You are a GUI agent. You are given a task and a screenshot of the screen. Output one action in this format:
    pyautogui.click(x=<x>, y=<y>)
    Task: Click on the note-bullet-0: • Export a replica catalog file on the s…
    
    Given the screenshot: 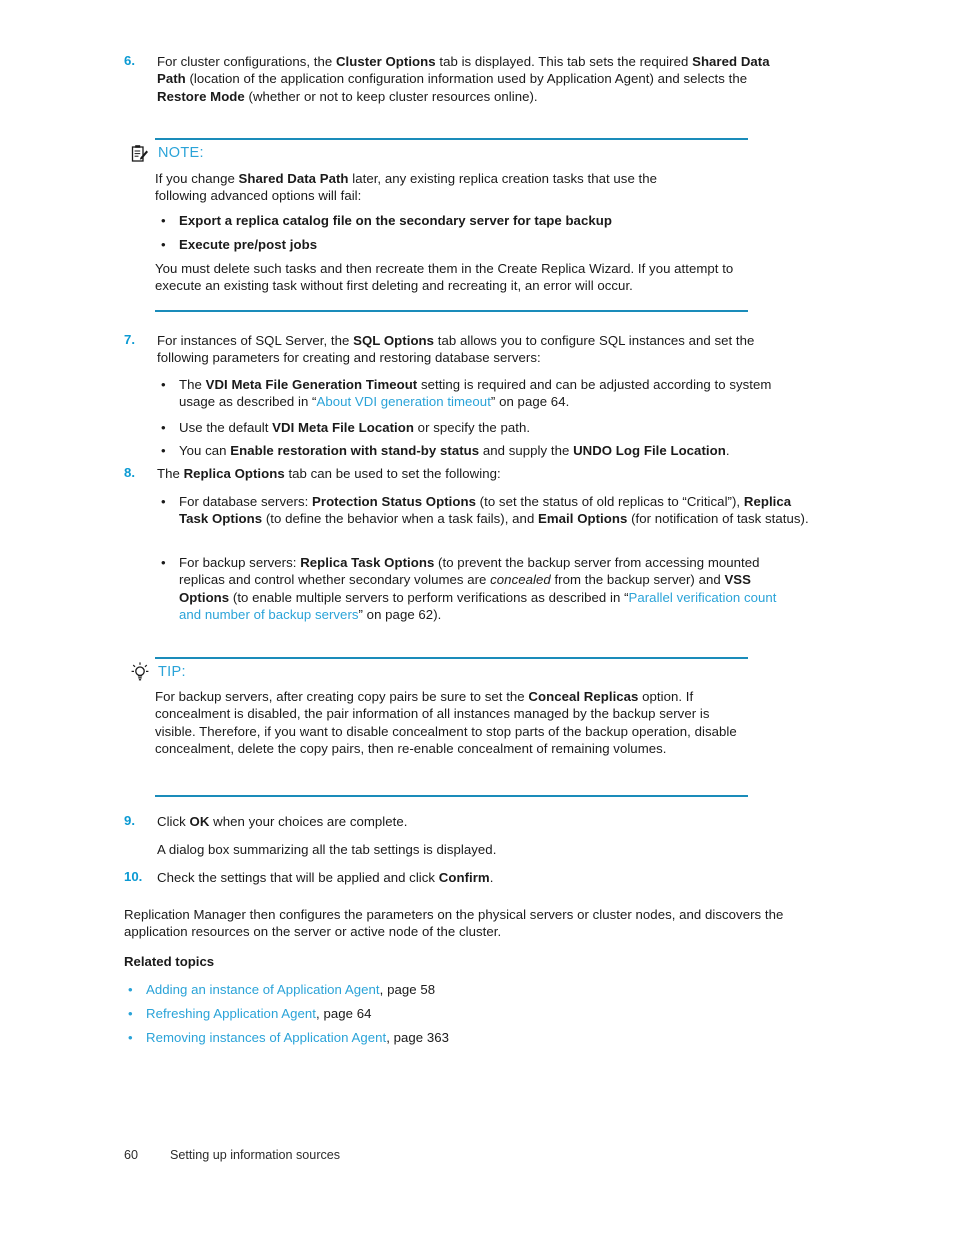 What is the action you would take?
    pyautogui.click(x=441, y=220)
    